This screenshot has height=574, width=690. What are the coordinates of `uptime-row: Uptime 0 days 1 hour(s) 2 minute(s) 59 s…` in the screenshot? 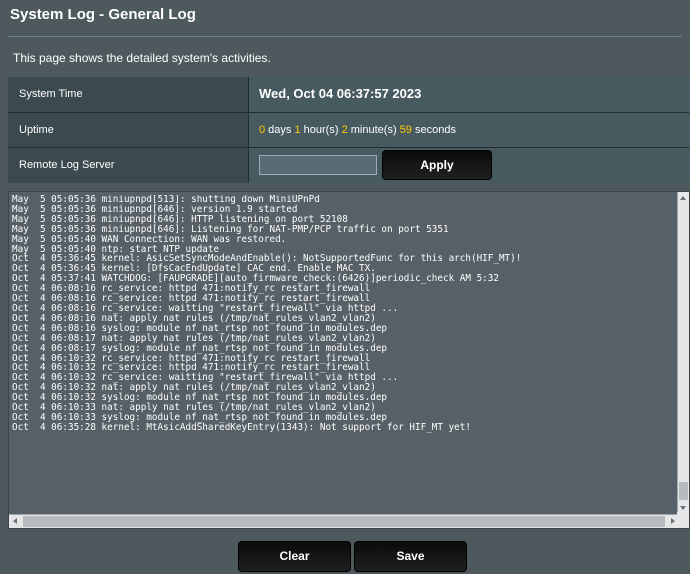 It's located at (348, 129).